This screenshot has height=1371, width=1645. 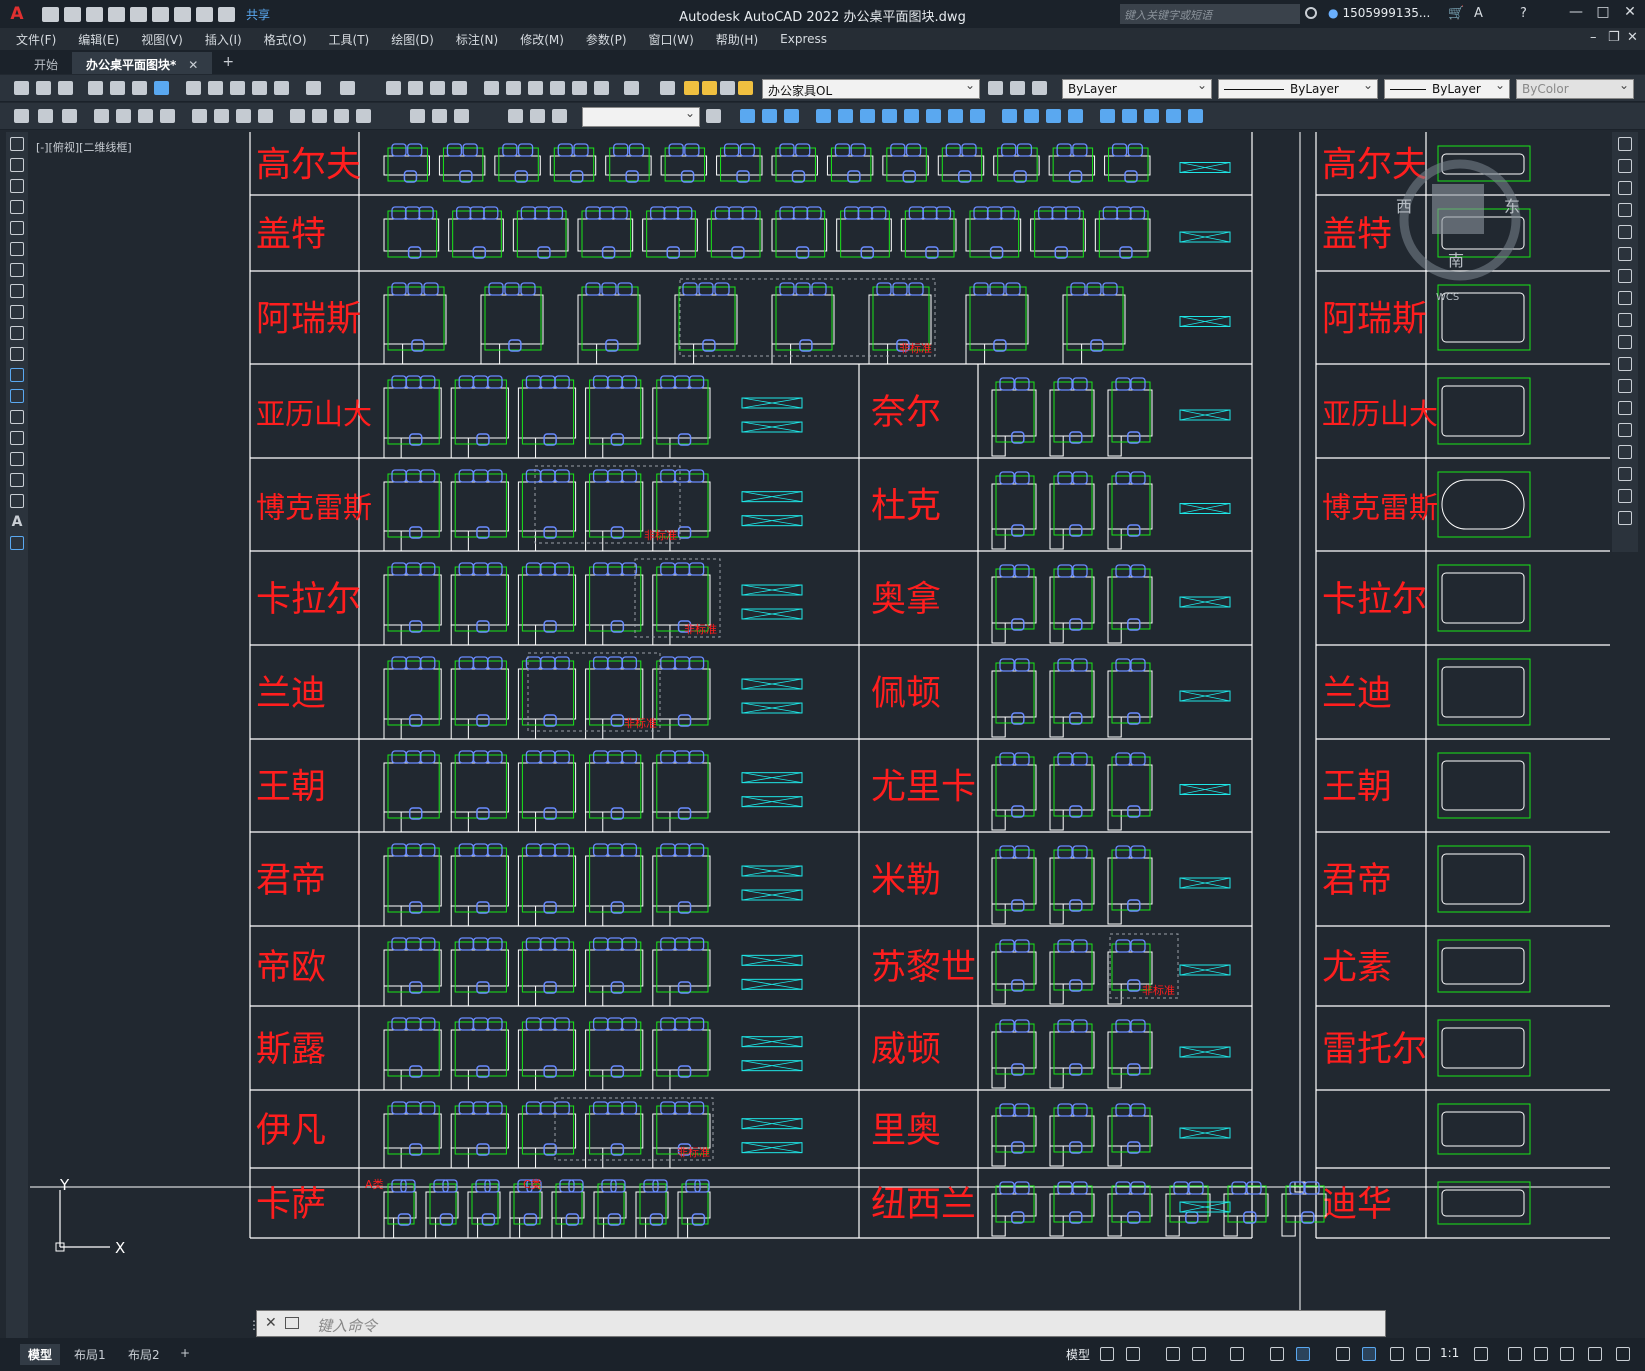 What do you see at coordinates (101, 116) in the screenshot?
I see `linear-dim-icon` at bounding box center [101, 116].